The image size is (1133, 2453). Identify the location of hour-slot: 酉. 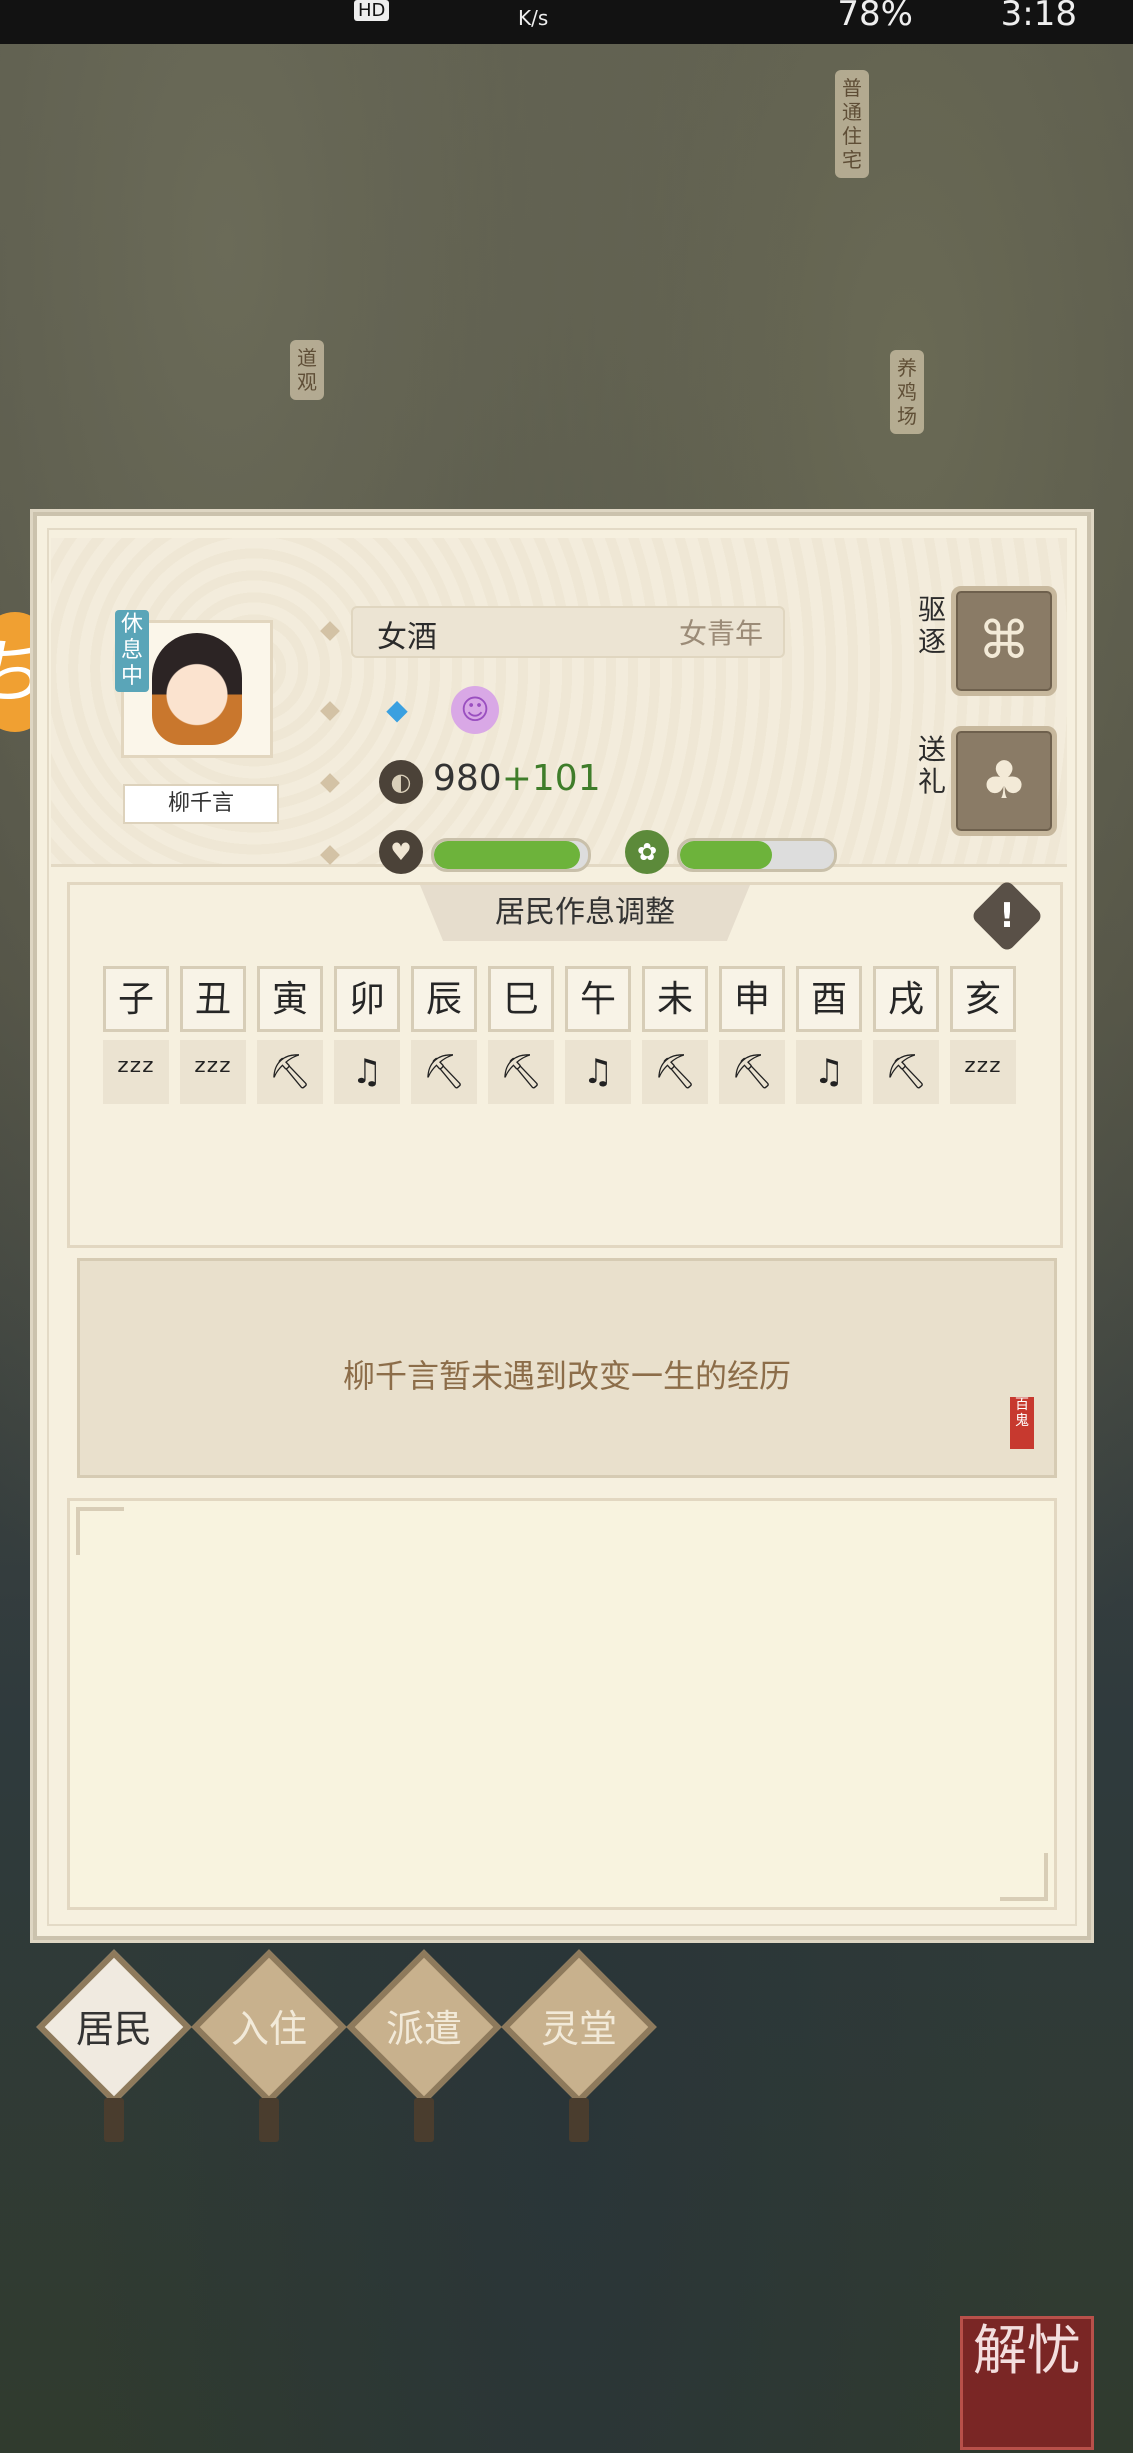
(829, 999).